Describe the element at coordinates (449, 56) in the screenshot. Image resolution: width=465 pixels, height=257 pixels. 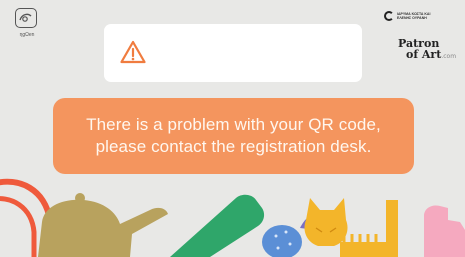
I see `patron-logo-domain: .com` at that location.